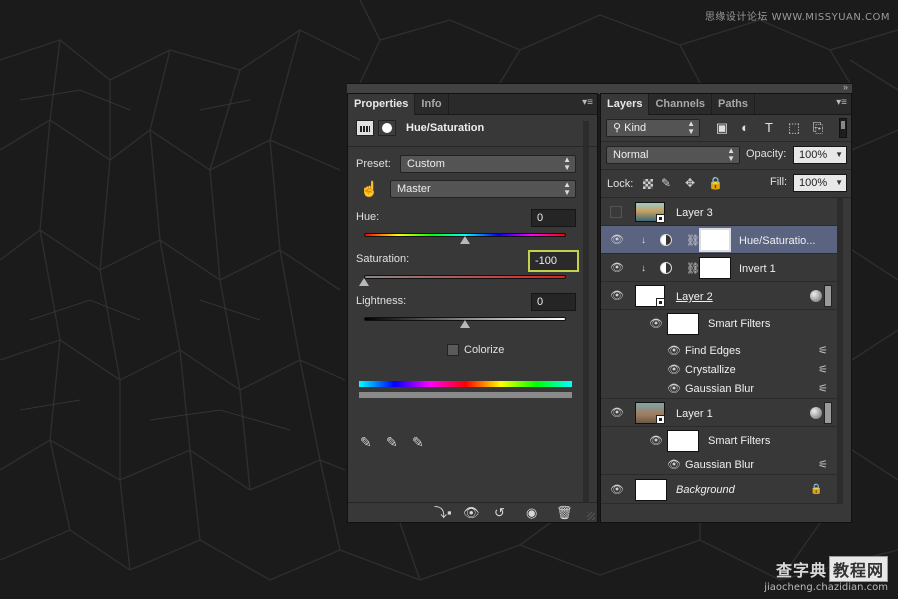 The height and width of the screenshot is (599, 898). Describe the element at coordinates (465, 240) in the screenshot. I see `hue-slider-thumb` at that location.